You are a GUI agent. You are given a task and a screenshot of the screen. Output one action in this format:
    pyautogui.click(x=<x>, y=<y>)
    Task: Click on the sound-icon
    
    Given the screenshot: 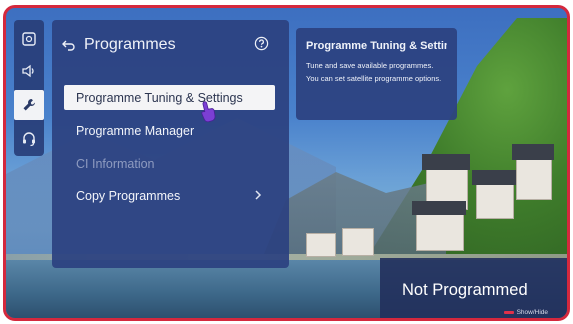 What is the action you would take?
    pyautogui.click(x=28, y=71)
    